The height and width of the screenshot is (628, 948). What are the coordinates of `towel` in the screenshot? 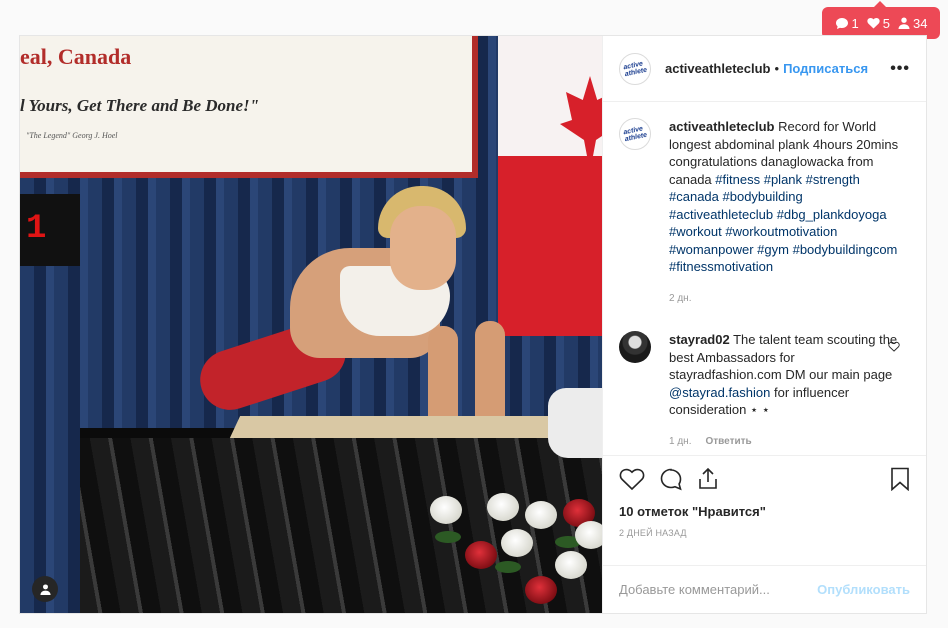 It's located at (575, 423).